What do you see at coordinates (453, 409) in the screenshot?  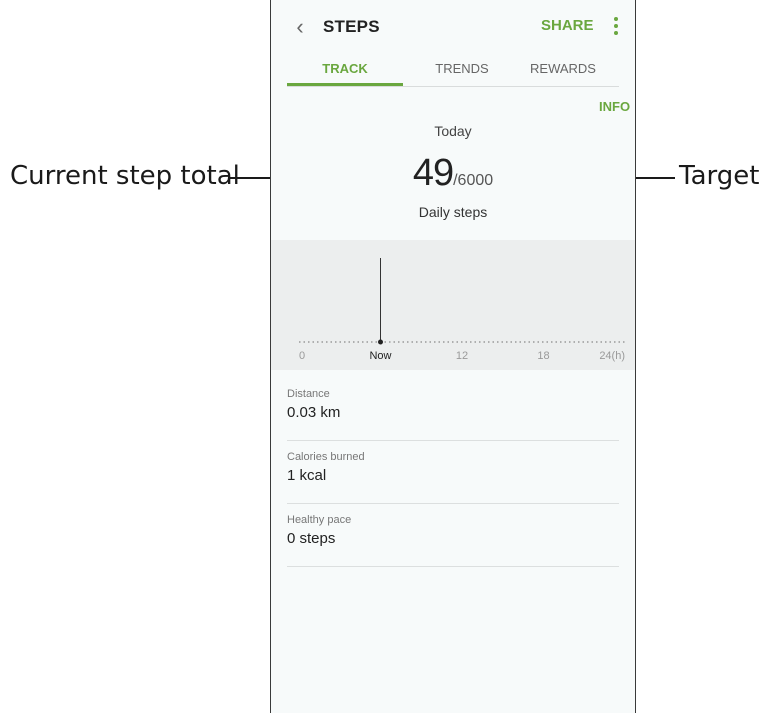 I see `stat-distance: Distance 0.03 km` at bounding box center [453, 409].